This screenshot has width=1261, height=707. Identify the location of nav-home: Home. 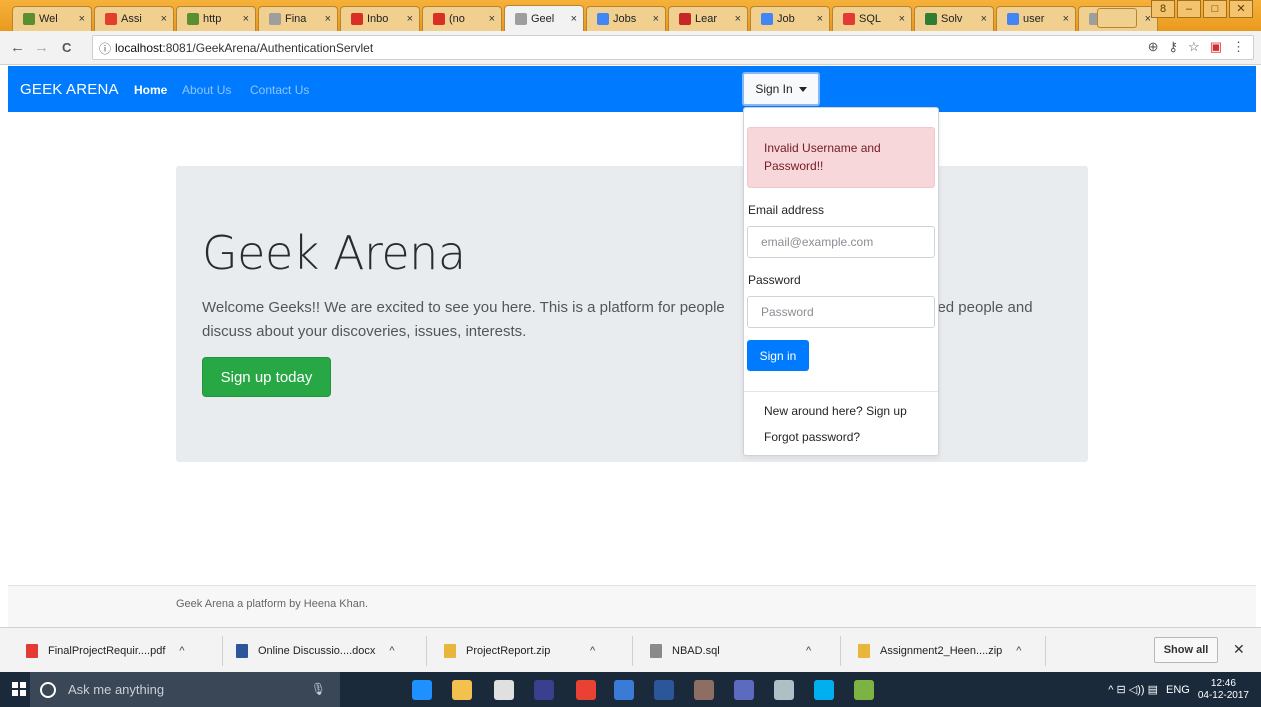
(150, 90).